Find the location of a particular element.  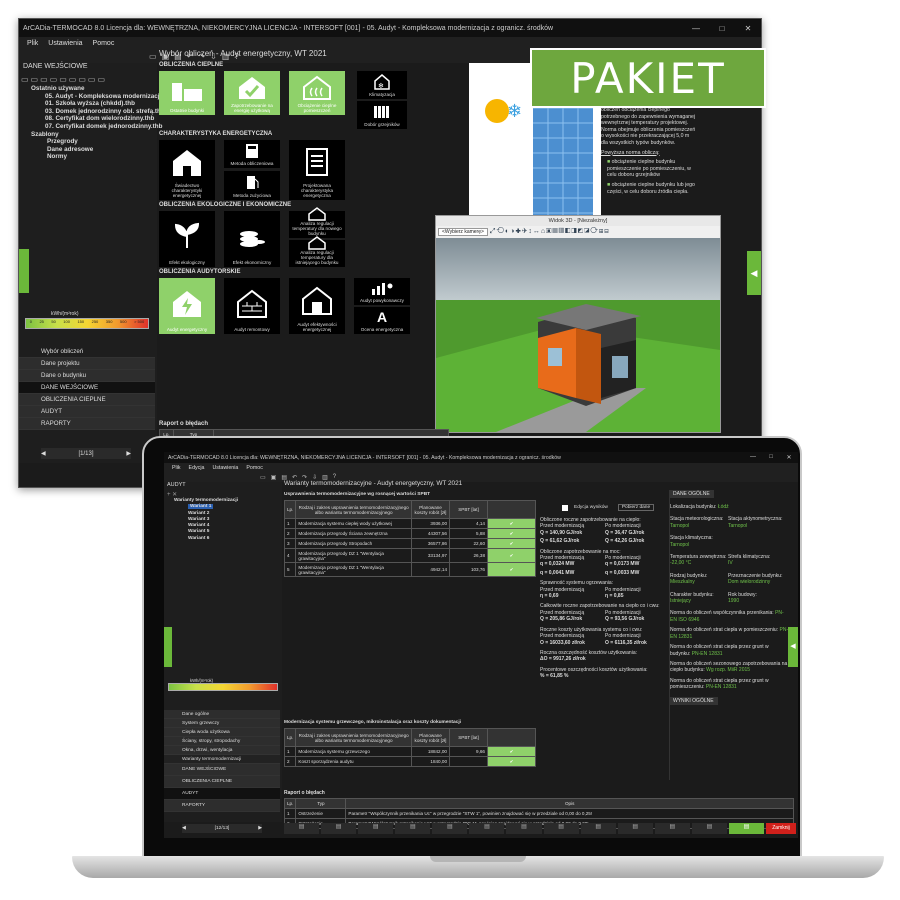

nav-warianty: Warianty termomodernizacji is located at coordinates (222, 759).